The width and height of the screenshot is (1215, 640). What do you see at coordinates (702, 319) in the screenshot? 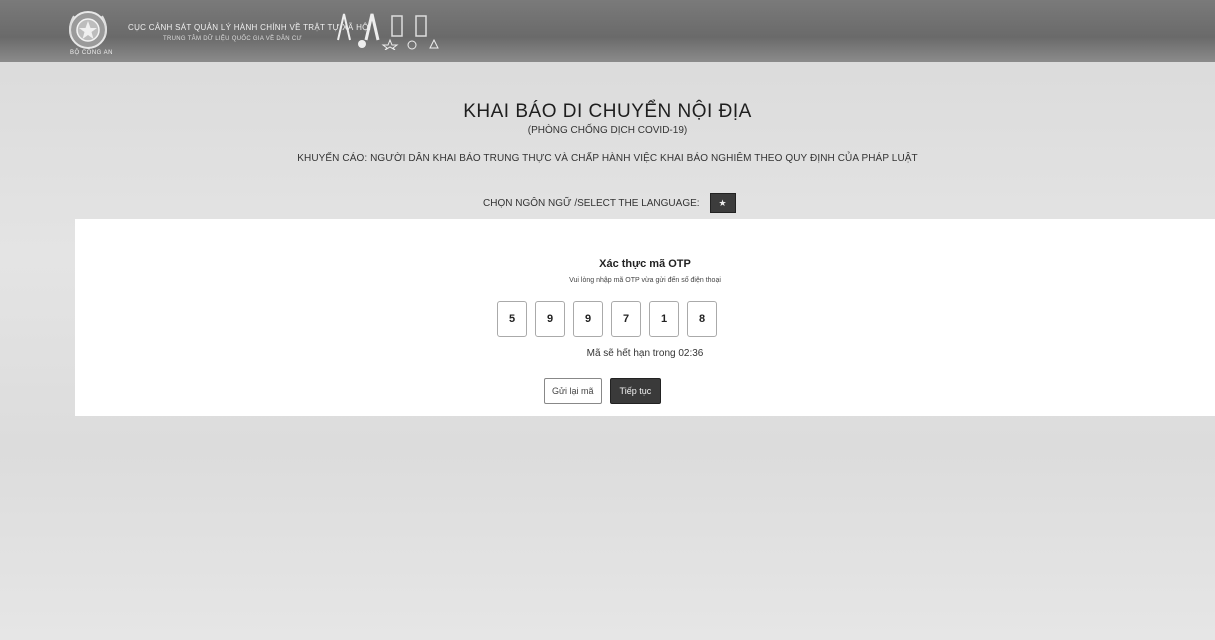
I see `otp-digit-6-input: 8` at bounding box center [702, 319].